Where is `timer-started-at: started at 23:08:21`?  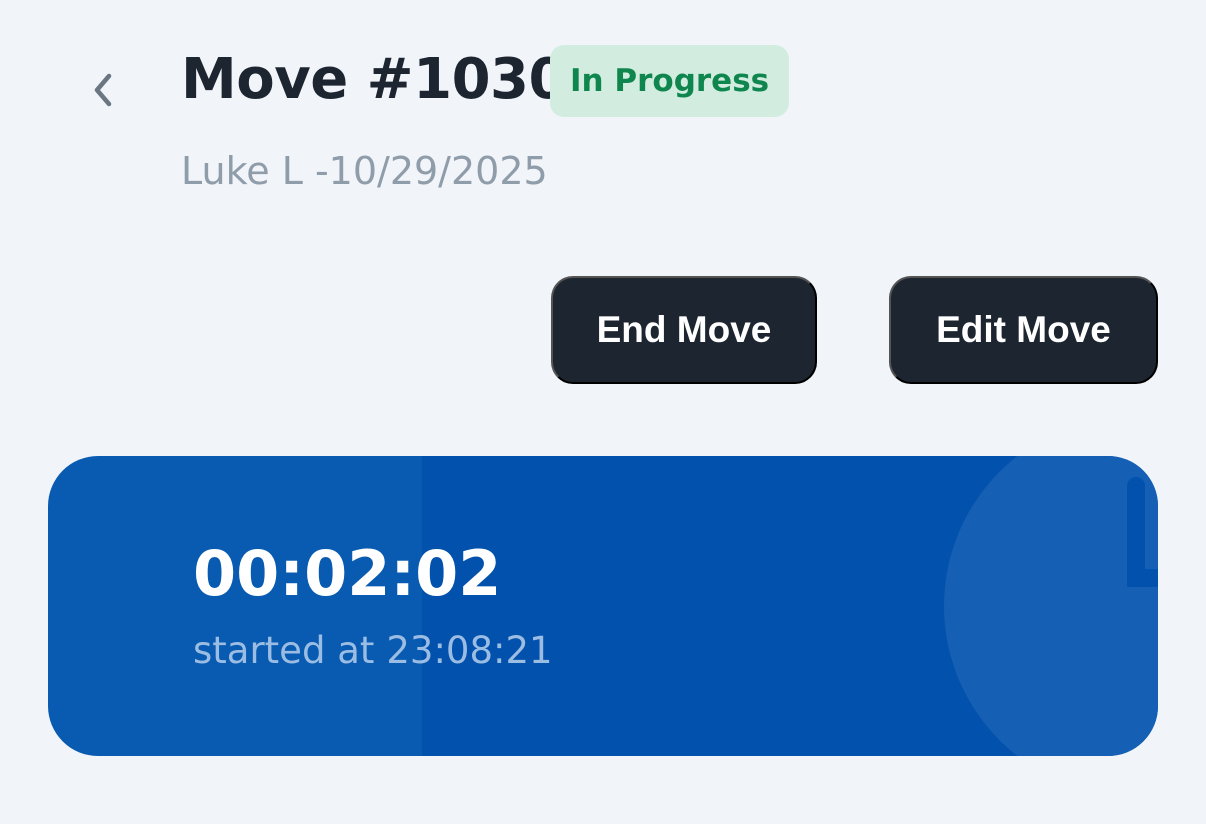
timer-started-at: started at 23:08:21 is located at coordinates (373, 651).